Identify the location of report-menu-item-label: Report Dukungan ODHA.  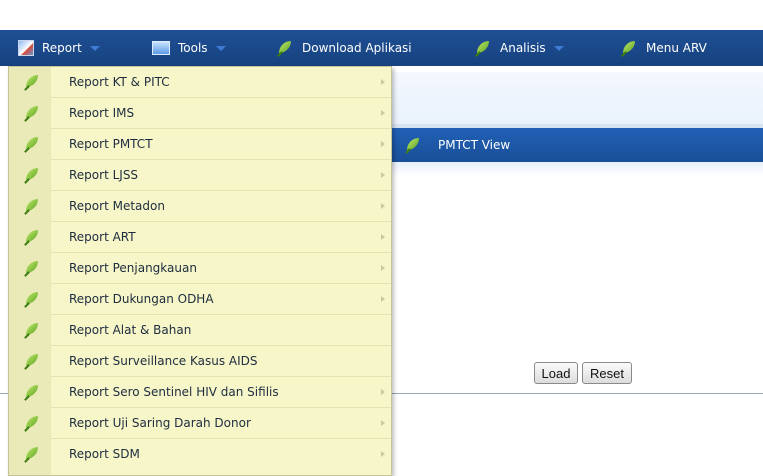
(141, 299).